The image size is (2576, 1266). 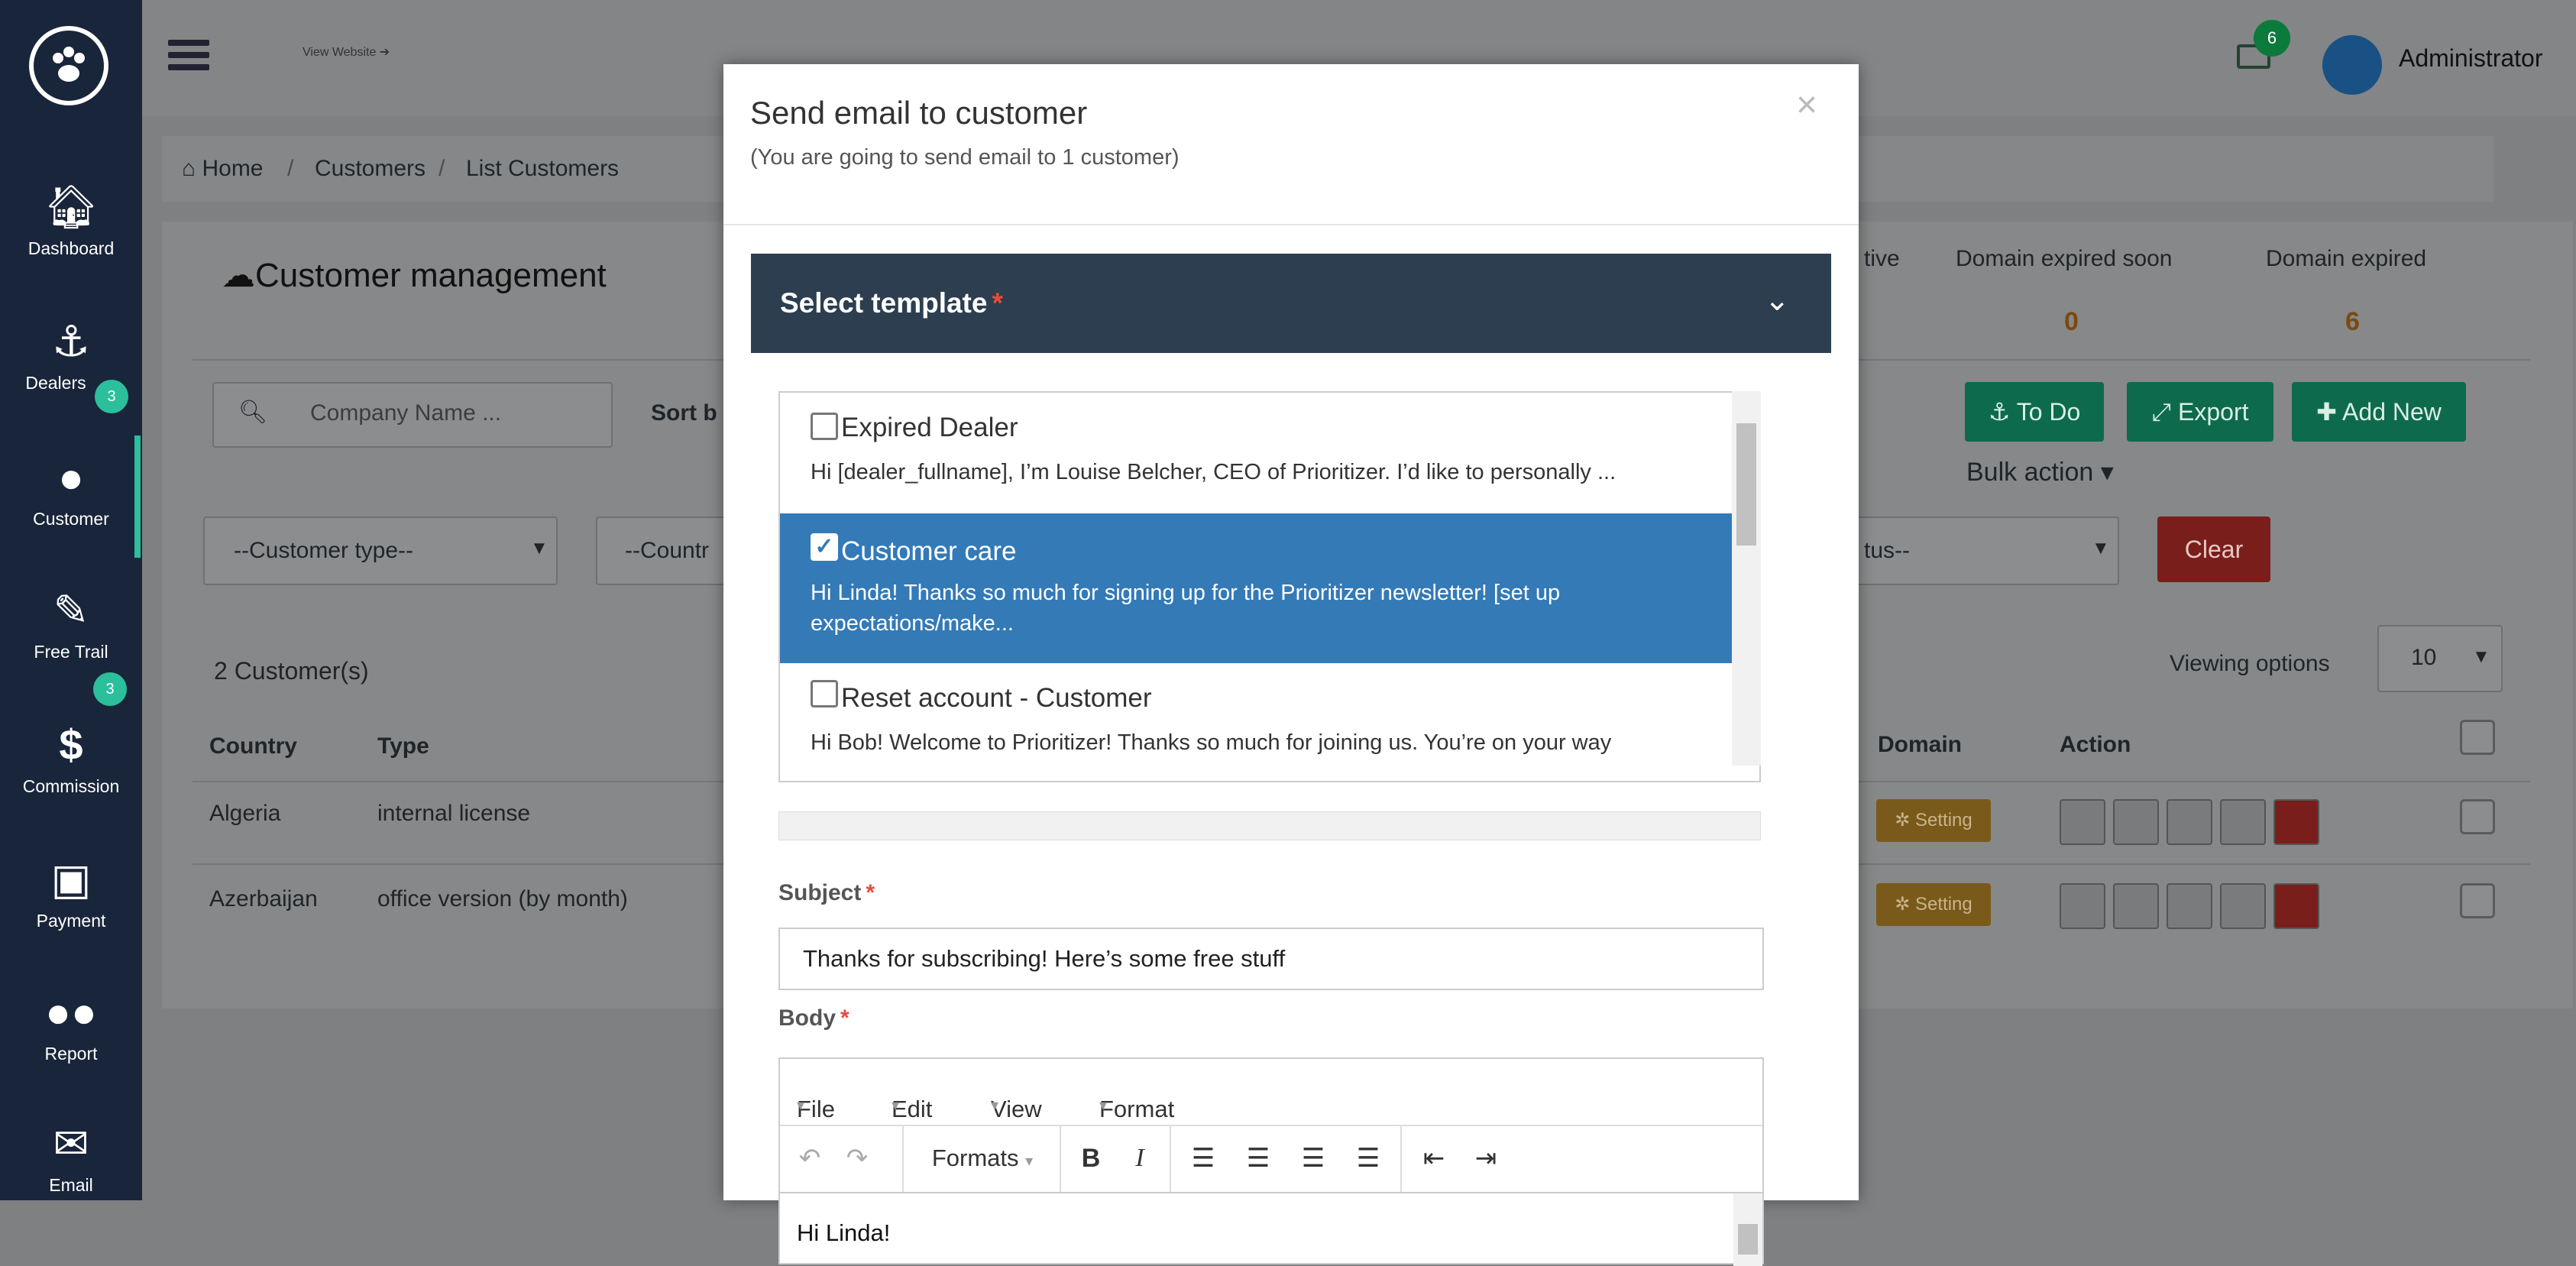 I want to click on template-checkbox-checked: ✓, so click(x=824, y=547).